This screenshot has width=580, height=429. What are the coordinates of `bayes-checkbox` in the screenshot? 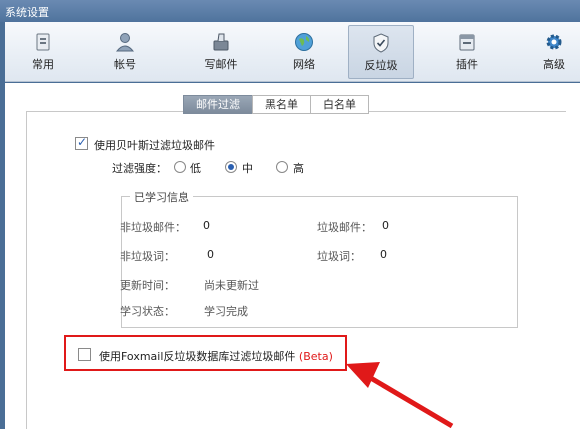 It's located at (81, 142).